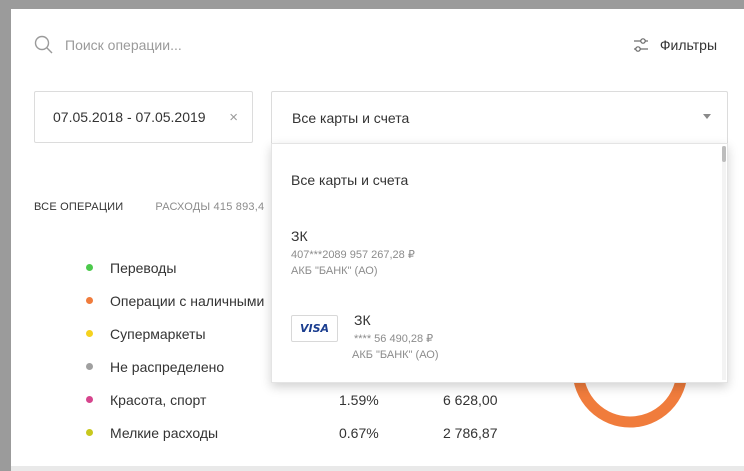 Image resolution: width=744 pixels, height=471 pixels. What do you see at coordinates (158, 400) in the screenshot?
I see `category-name: Красота, спорт` at bounding box center [158, 400].